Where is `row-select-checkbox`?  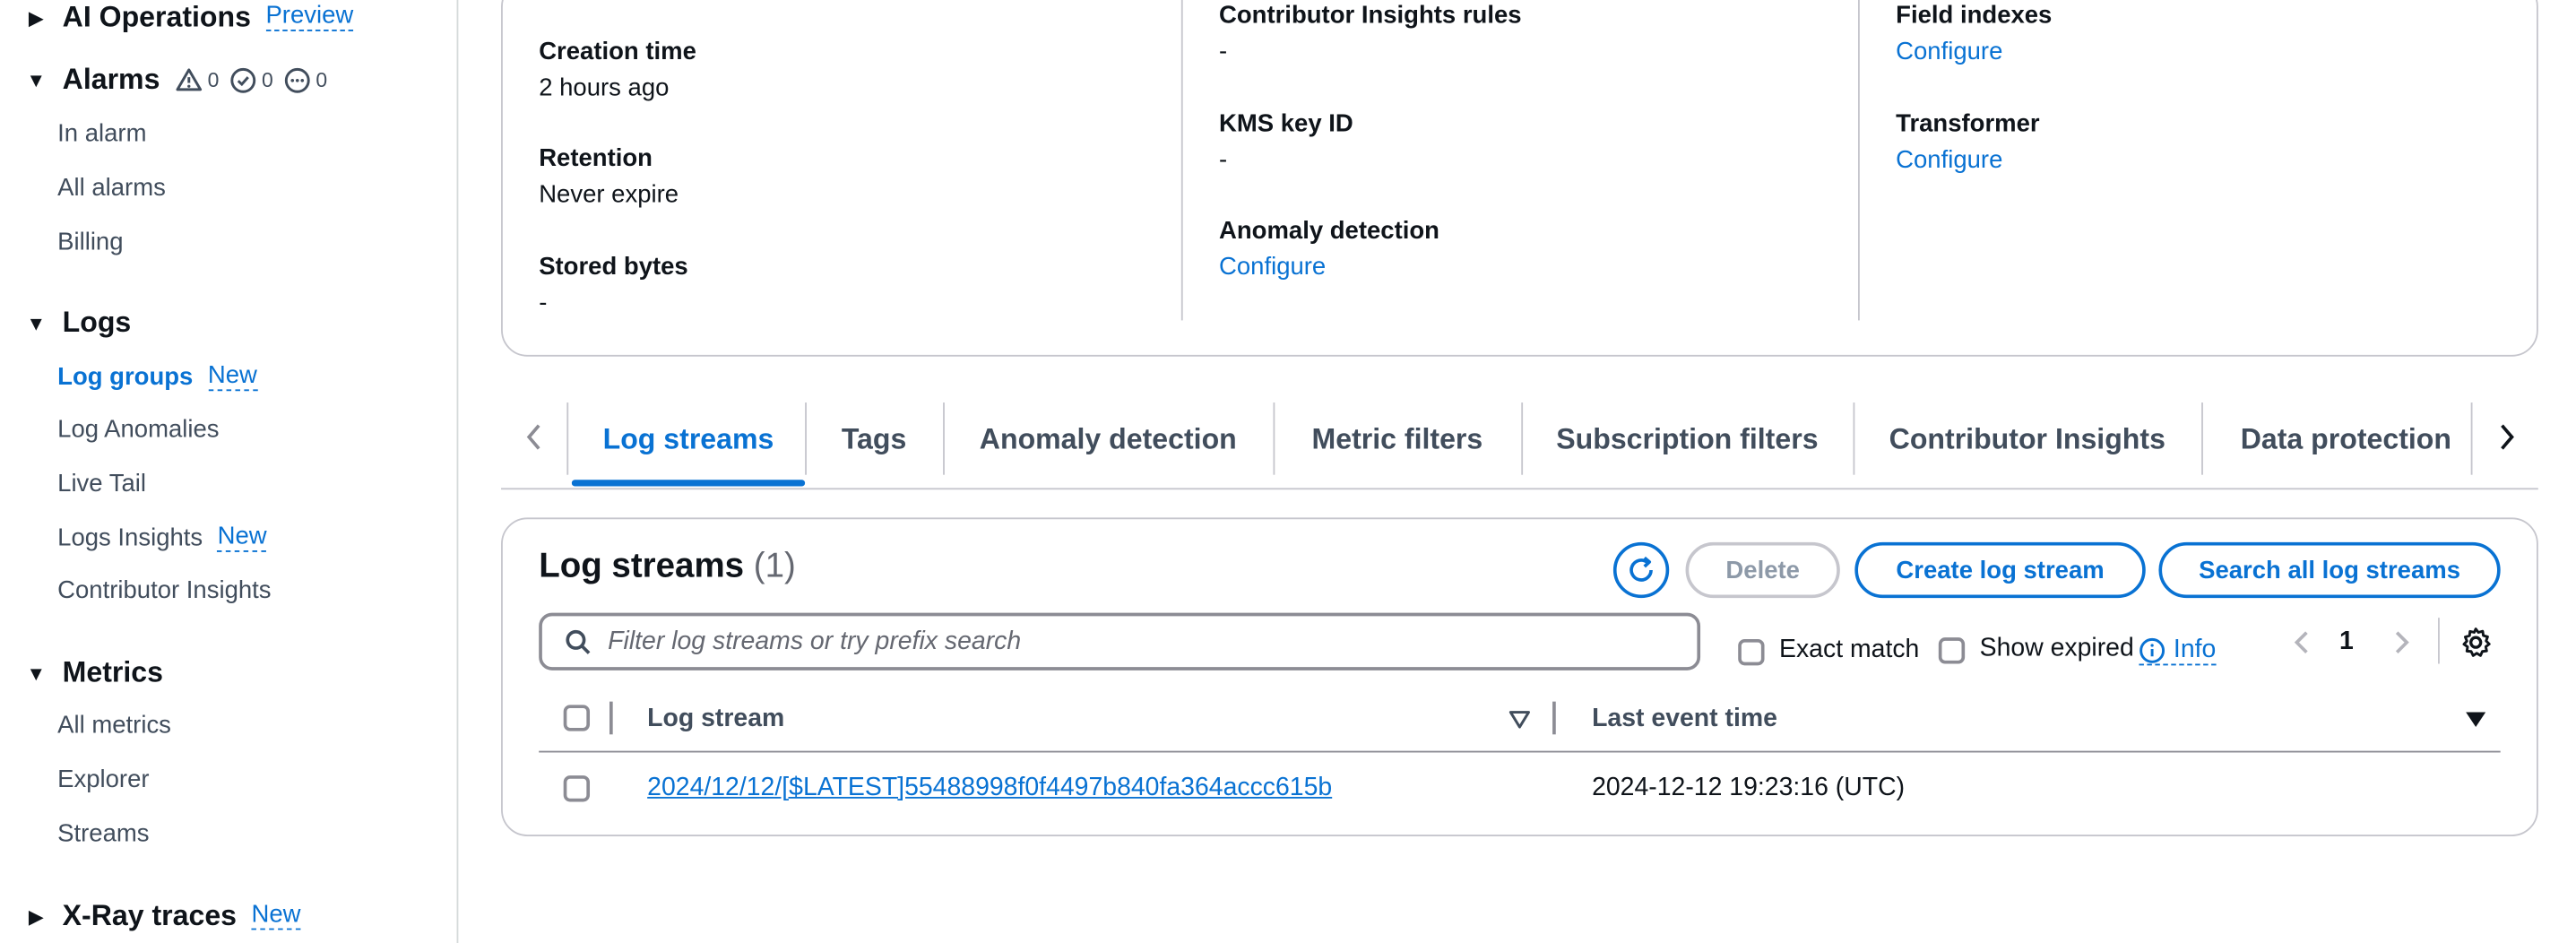
row-select-checkbox is located at coordinates (577, 788).